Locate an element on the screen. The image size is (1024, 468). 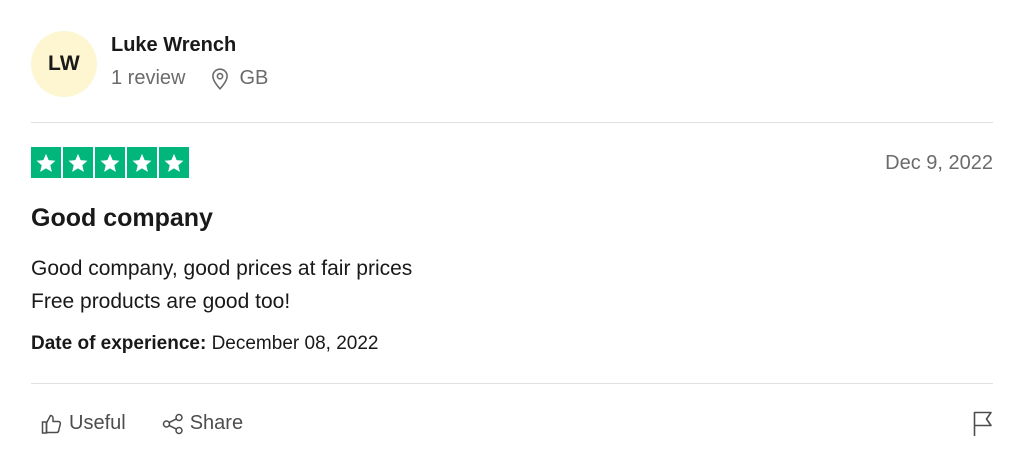
avatar: LW is located at coordinates (64, 64).